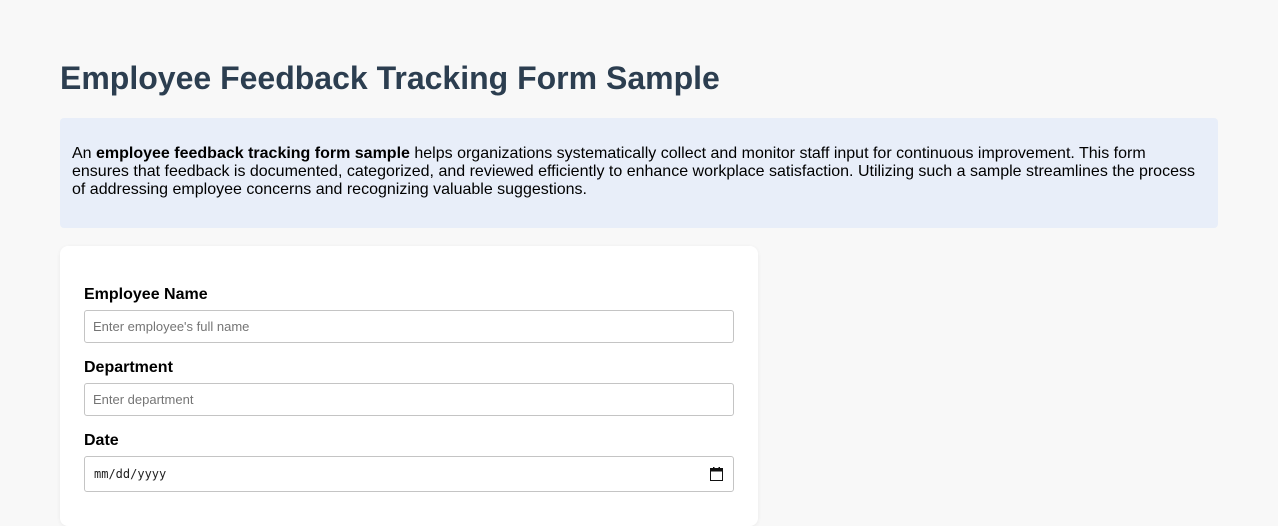 This screenshot has width=1278, height=526. Describe the element at coordinates (409, 399) in the screenshot. I see `department-input` at that location.